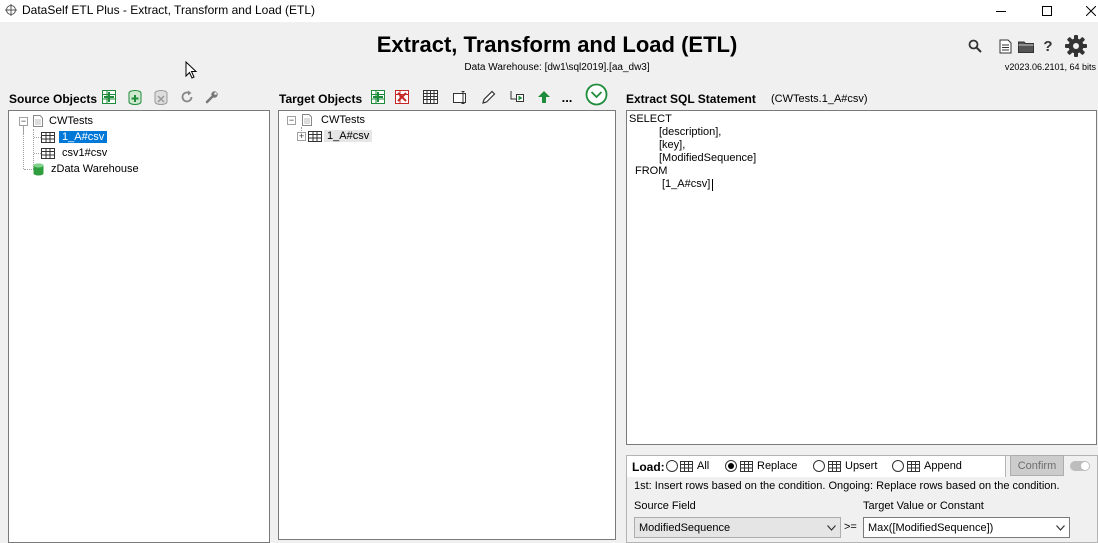 The width and height of the screenshot is (1098, 543). What do you see at coordinates (557, 44) in the screenshot?
I see `page-title: Extract, Transform and Load (ETL)` at bounding box center [557, 44].